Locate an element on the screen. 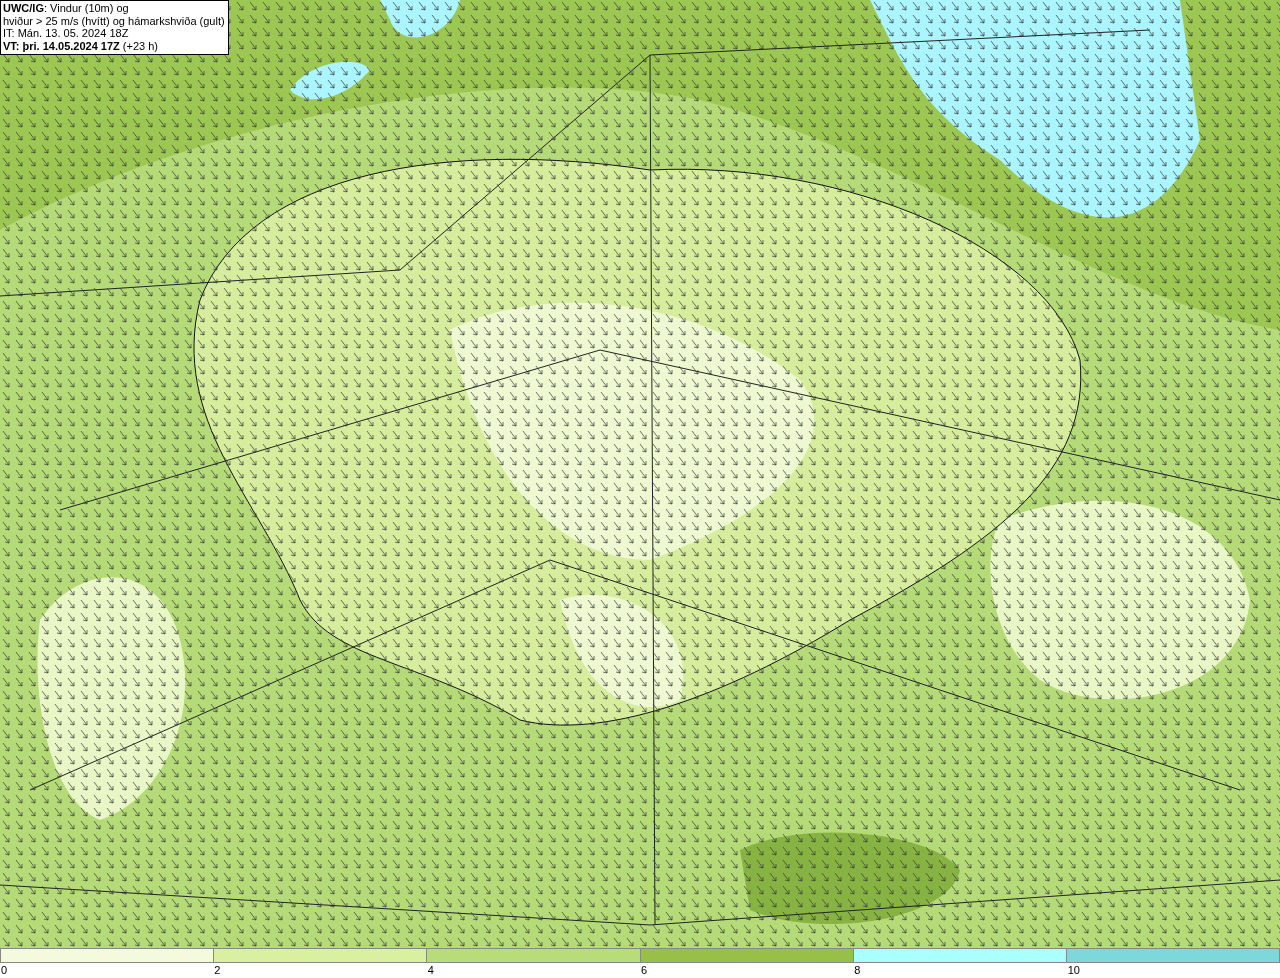 The width and height of the screenshot is (1280, 978). scale-label: 0 is located at coordinates (4, 970).